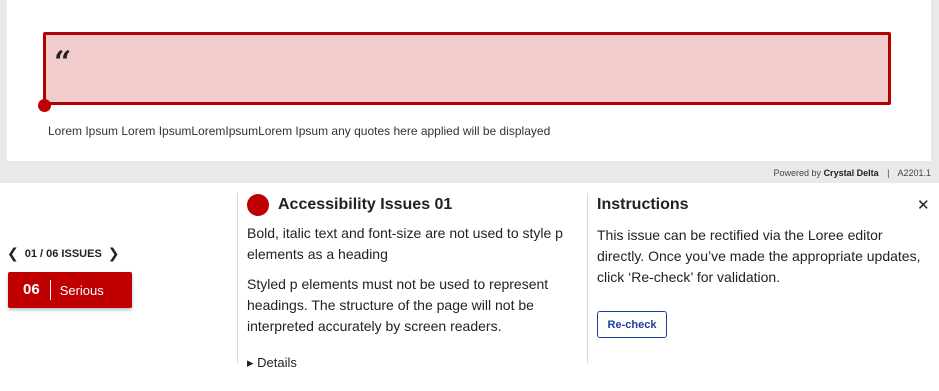 The image size is (939, 391). Describe the element at coordinates (44, 105) in the screenshot. I see `issue-marker-dot` at that location.